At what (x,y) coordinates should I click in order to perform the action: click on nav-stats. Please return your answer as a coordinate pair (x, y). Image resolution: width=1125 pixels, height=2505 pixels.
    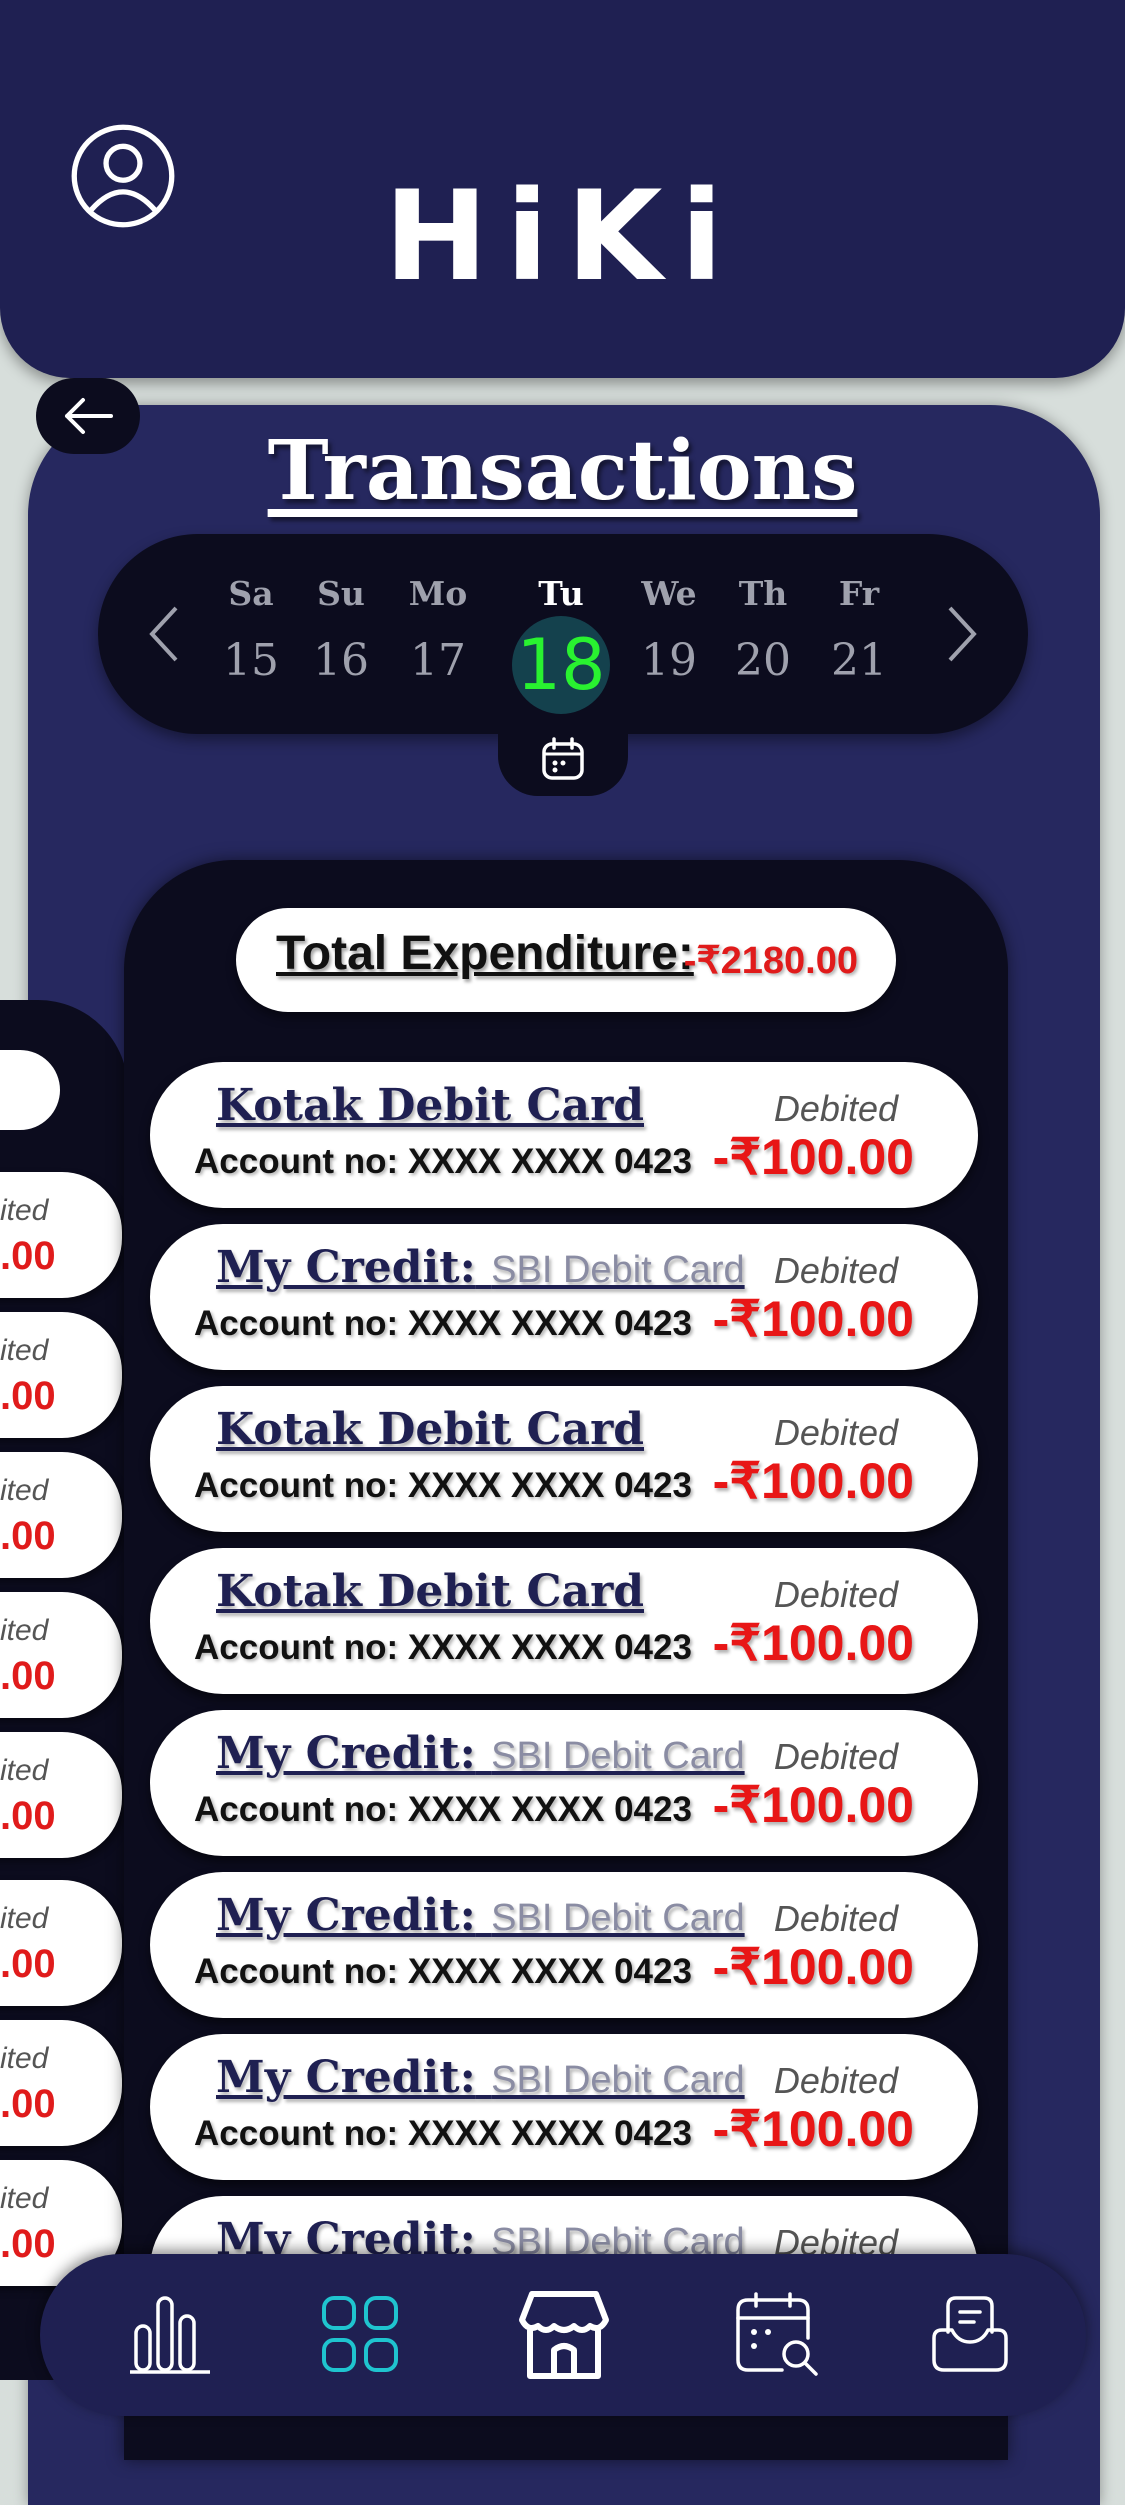
    Looking at the image, I should click on (170, 2334).